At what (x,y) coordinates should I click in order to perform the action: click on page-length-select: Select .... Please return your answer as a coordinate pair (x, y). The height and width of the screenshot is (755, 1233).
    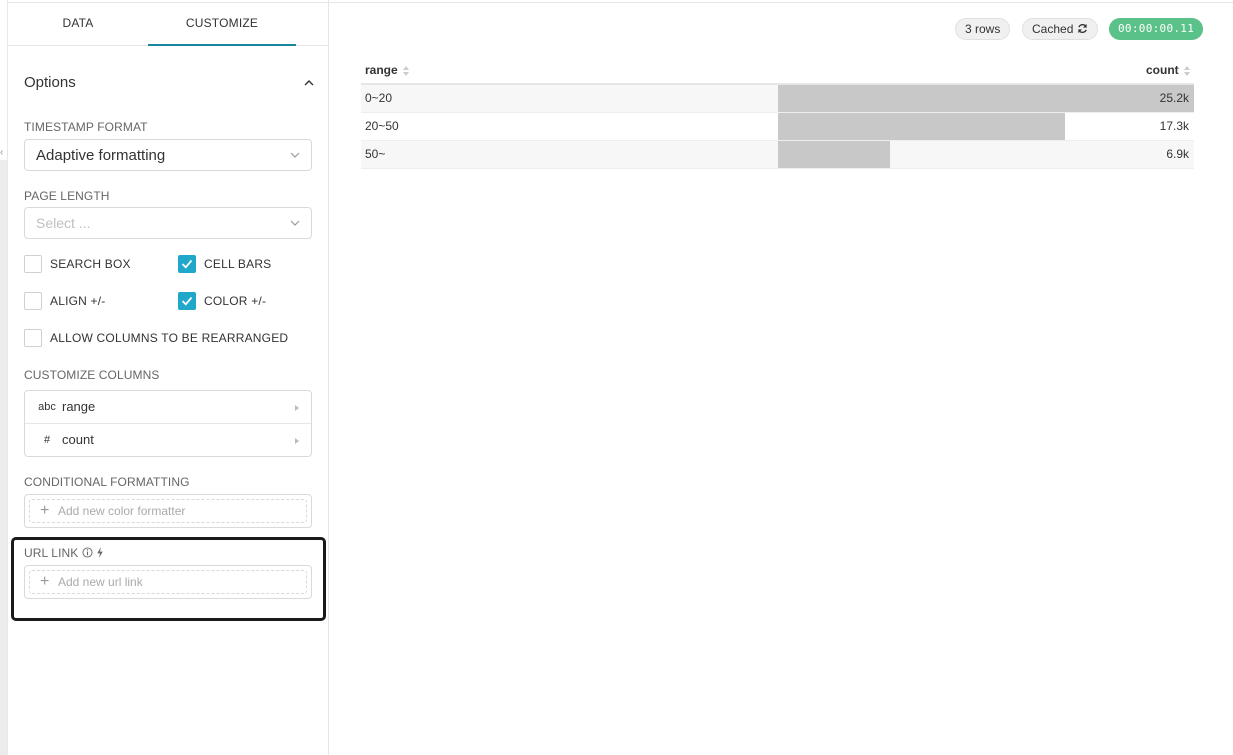
    Looking at the image, I should click on (168, 223).